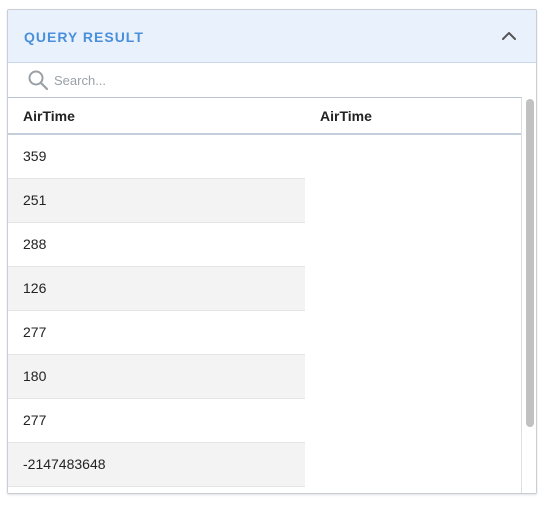 The width and height of the screenshot is (552, 507). What do you see at coordinates (84, 37) in the screenshot?
I see `panel-title: QUERY RESULT` at bounding box center [84, 37].